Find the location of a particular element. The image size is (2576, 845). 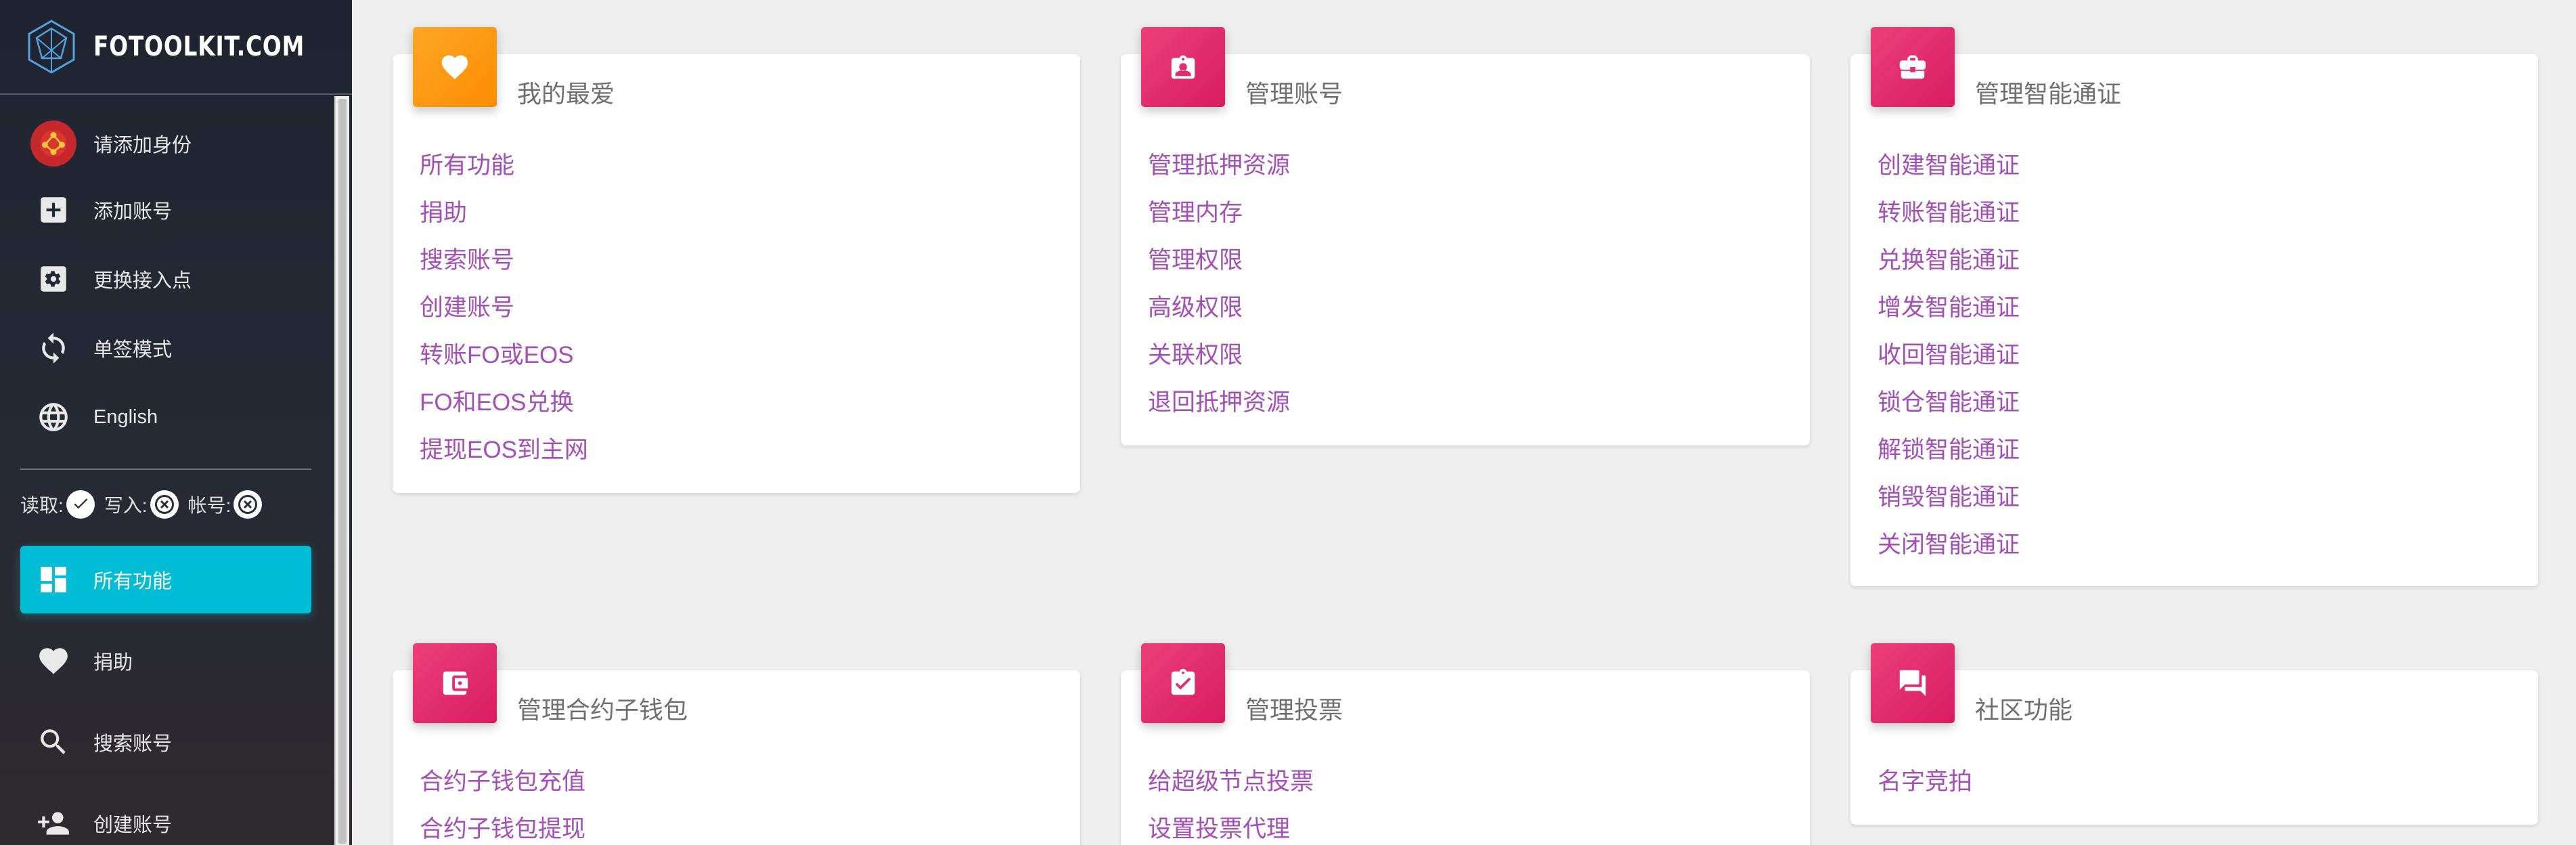

card-link: 解锁智能通证 is located at coordinates (1949, 451).